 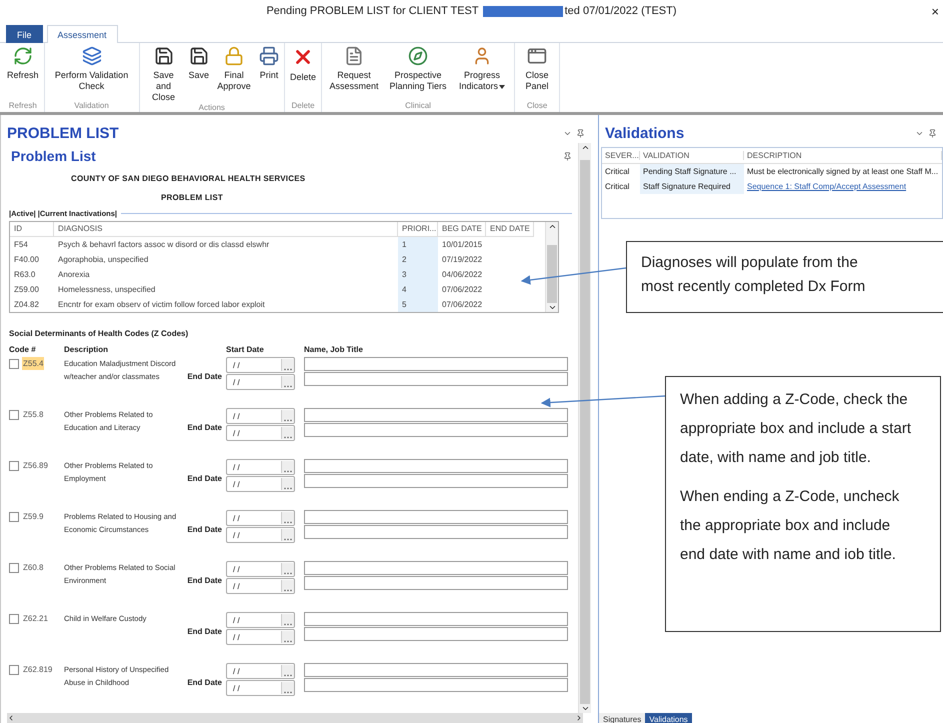 What do you see at coordinates (622, 718) in the screenshot?
I see `panel-tab: Signatures` at bounding box center [622, 718].